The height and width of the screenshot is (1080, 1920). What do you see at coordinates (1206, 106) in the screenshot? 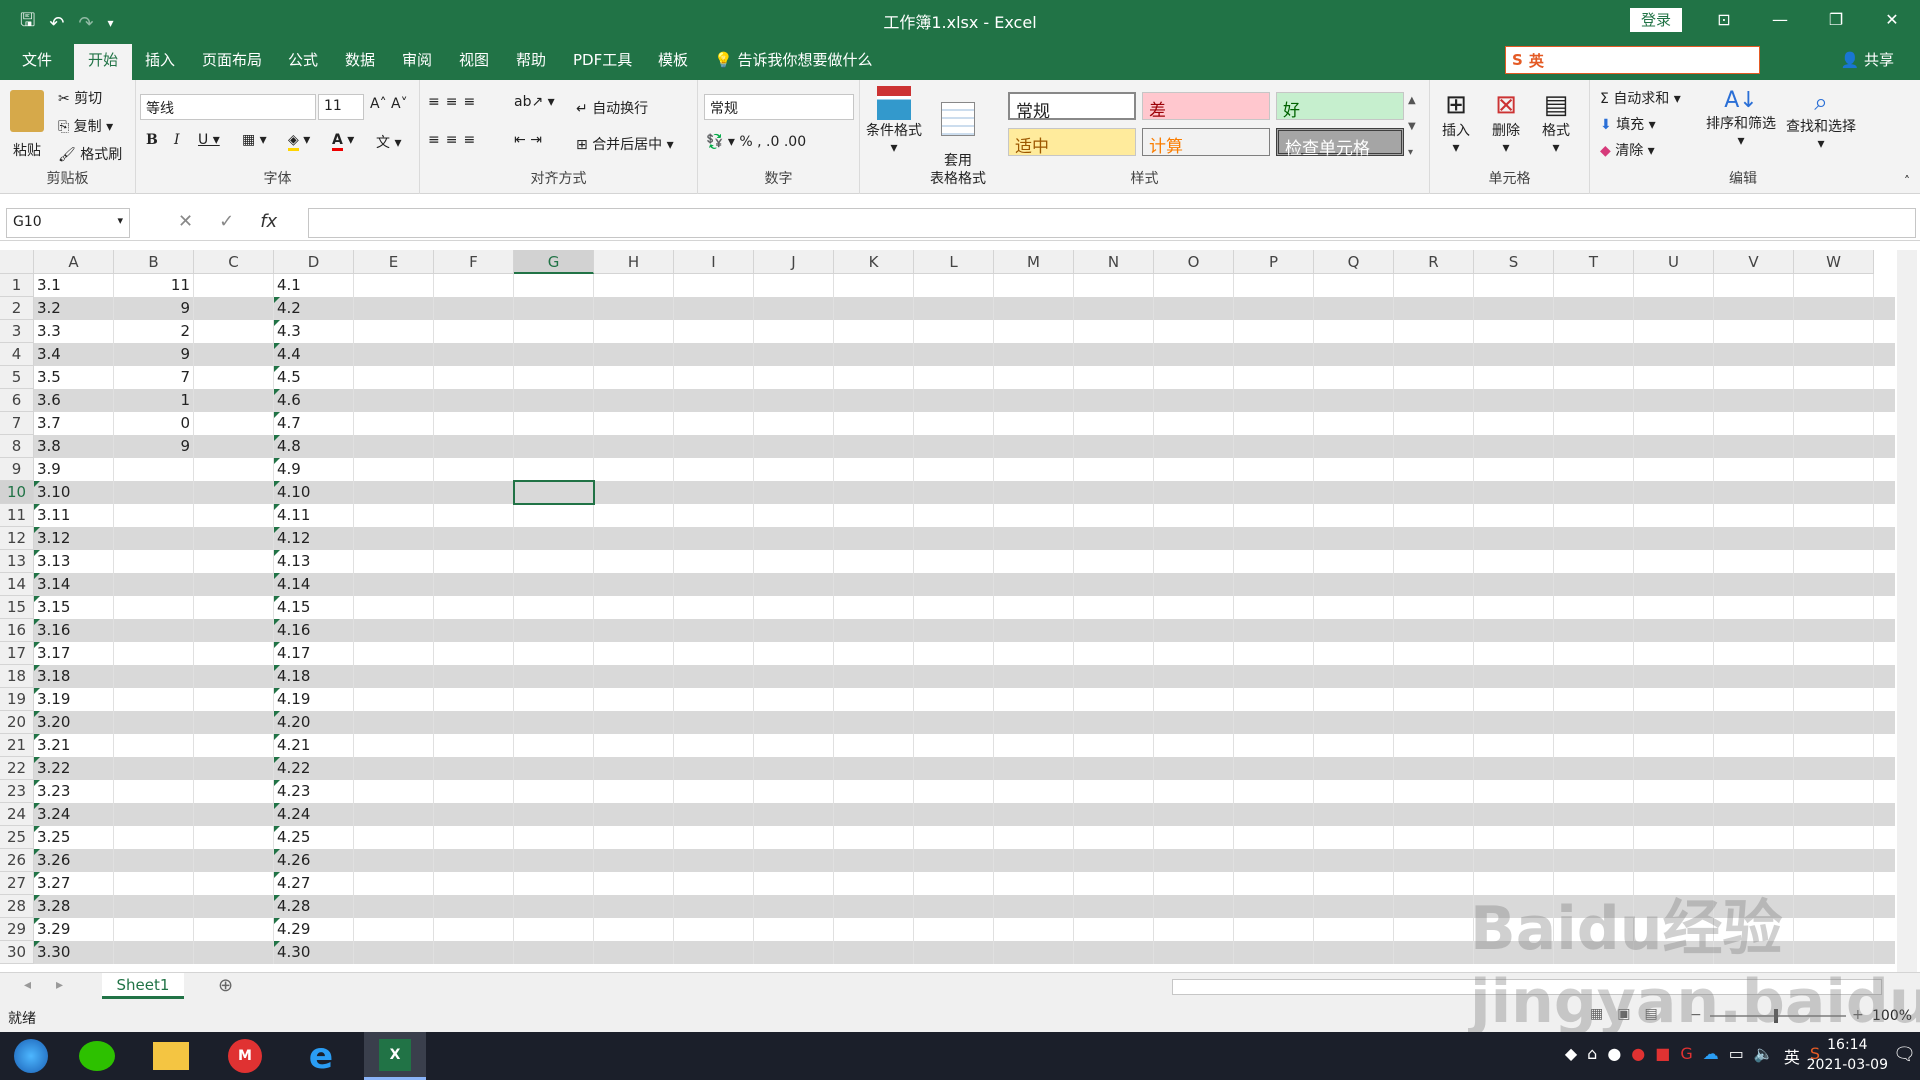
I see `style-bad: 差` at bounding box center [1206, 106].